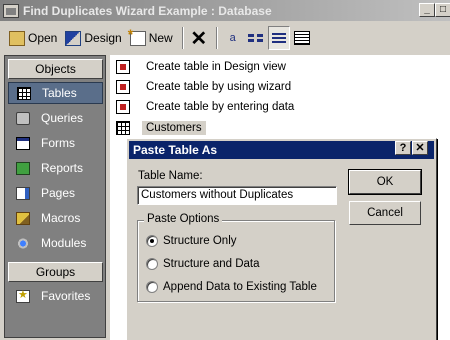  What do you see at coordinates (170, 176) in the screenshot?
I see `table-name-label: Table Name:` at bounding box center [170, 176].